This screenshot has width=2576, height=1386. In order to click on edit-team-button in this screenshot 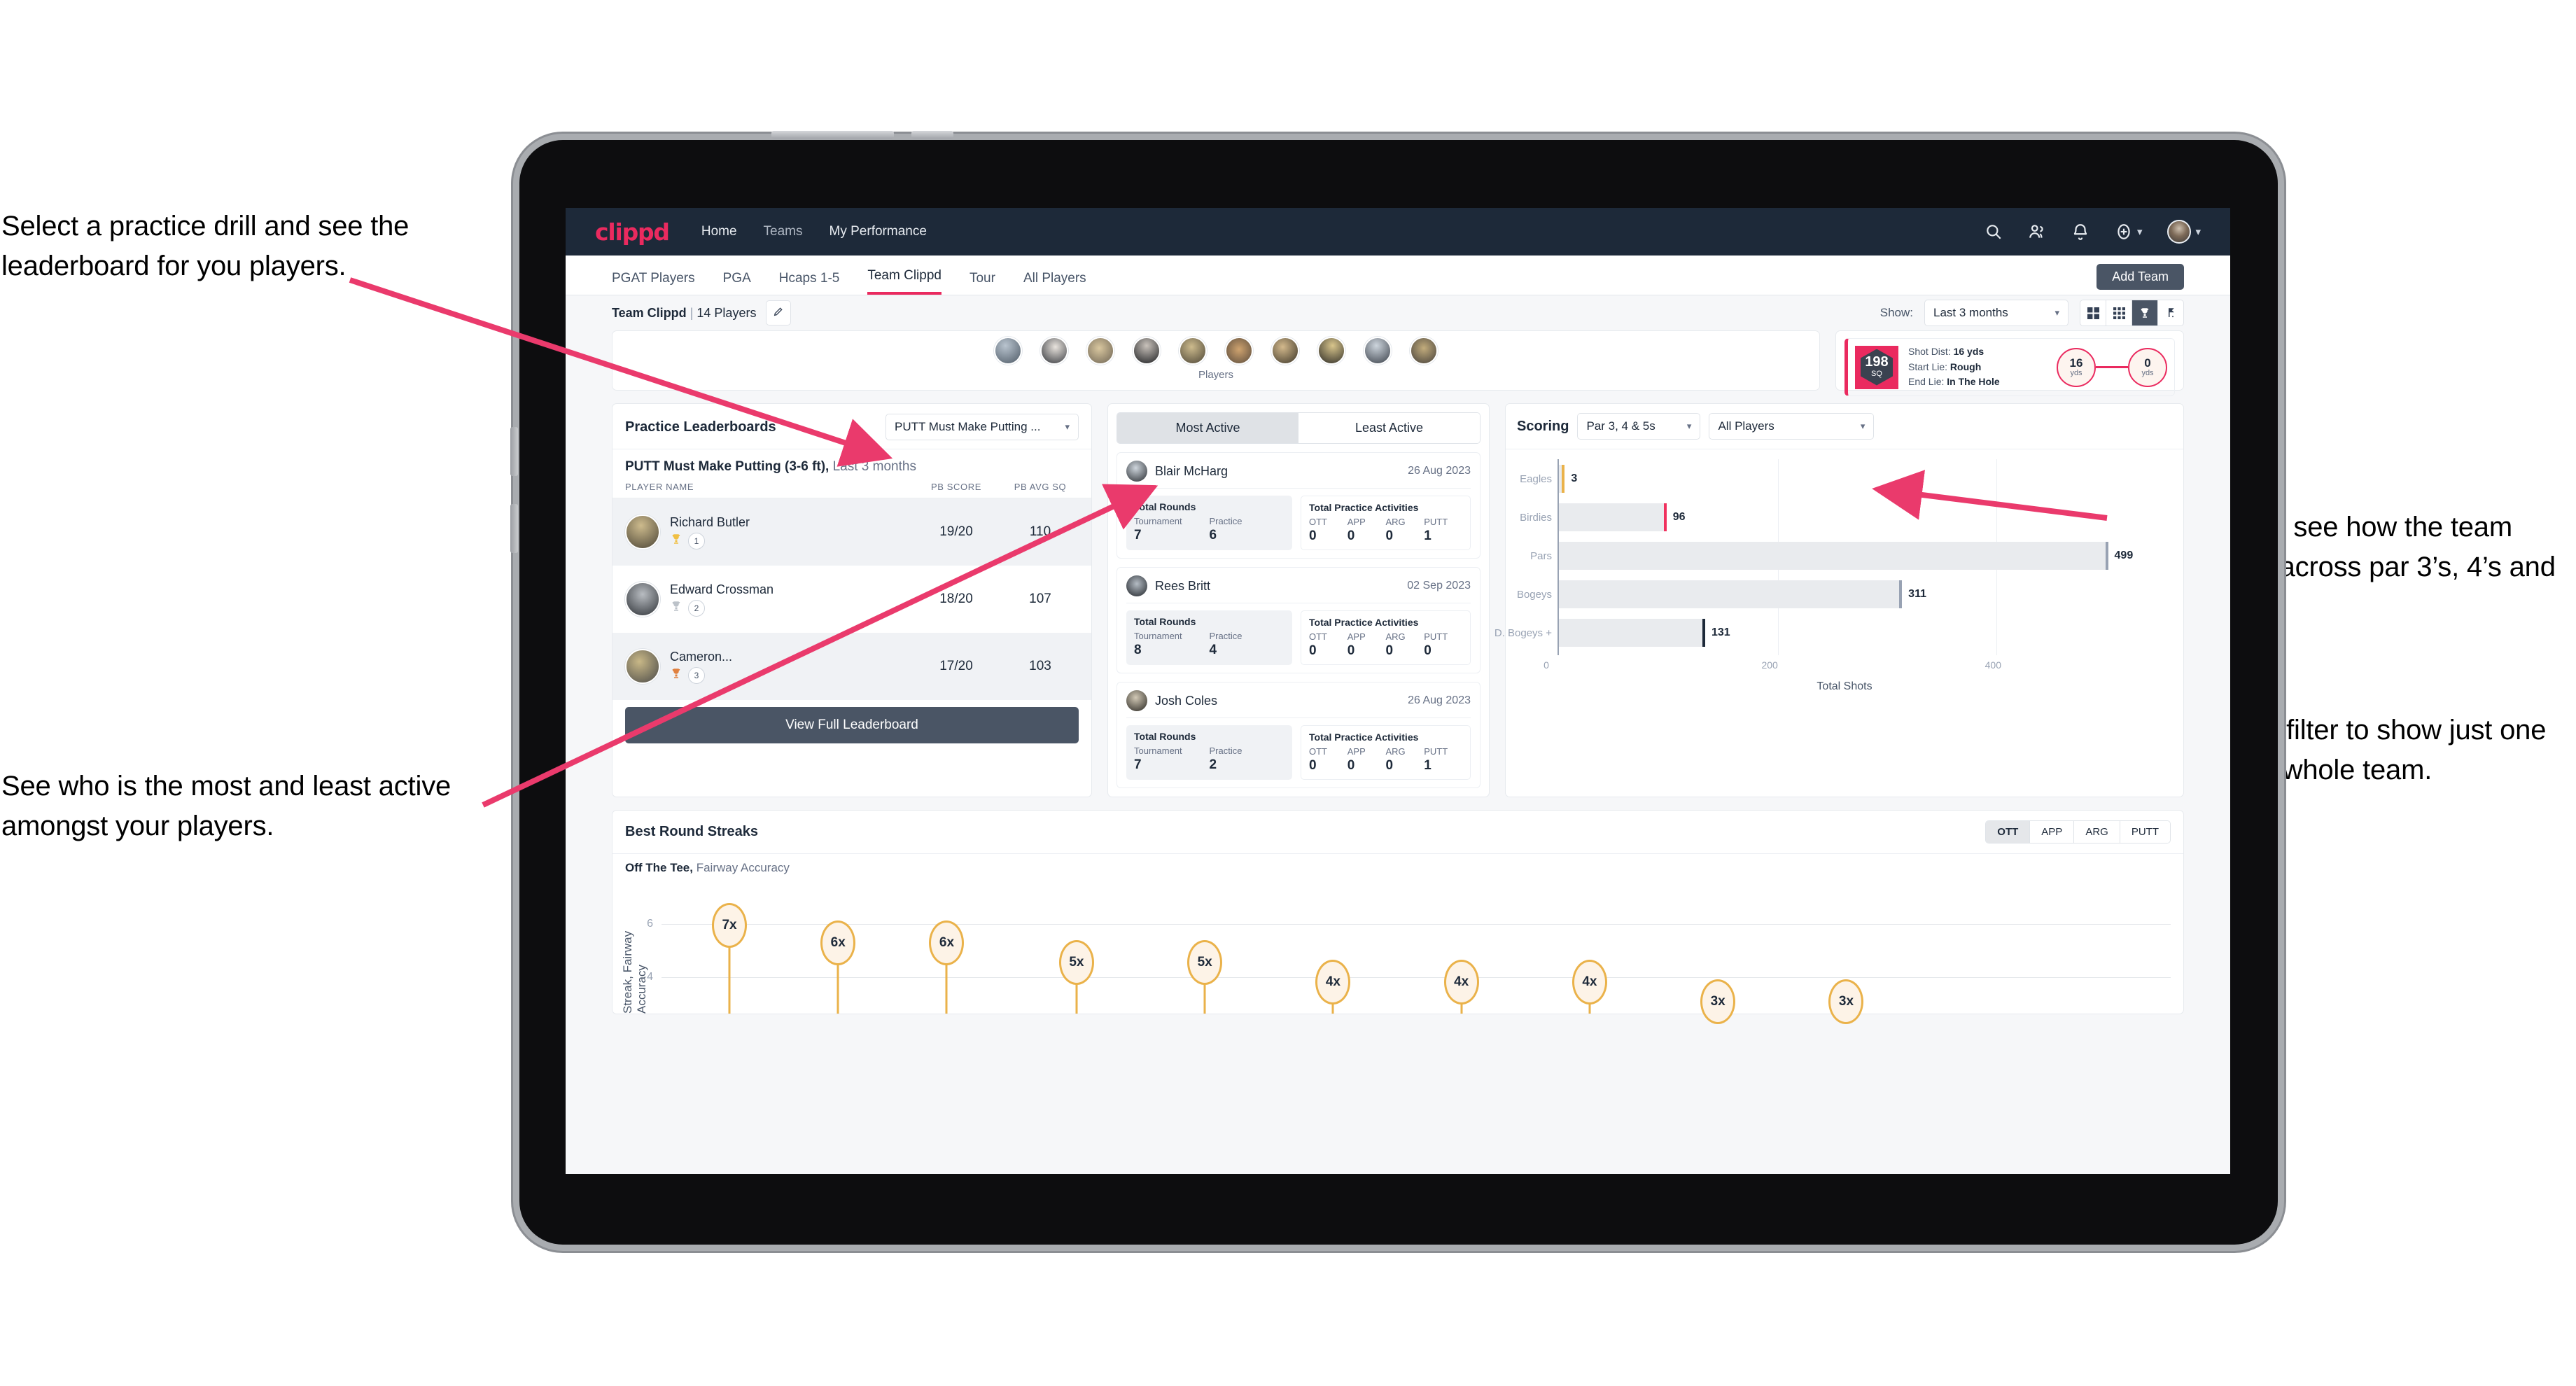, I will do `click(779, 313)`.